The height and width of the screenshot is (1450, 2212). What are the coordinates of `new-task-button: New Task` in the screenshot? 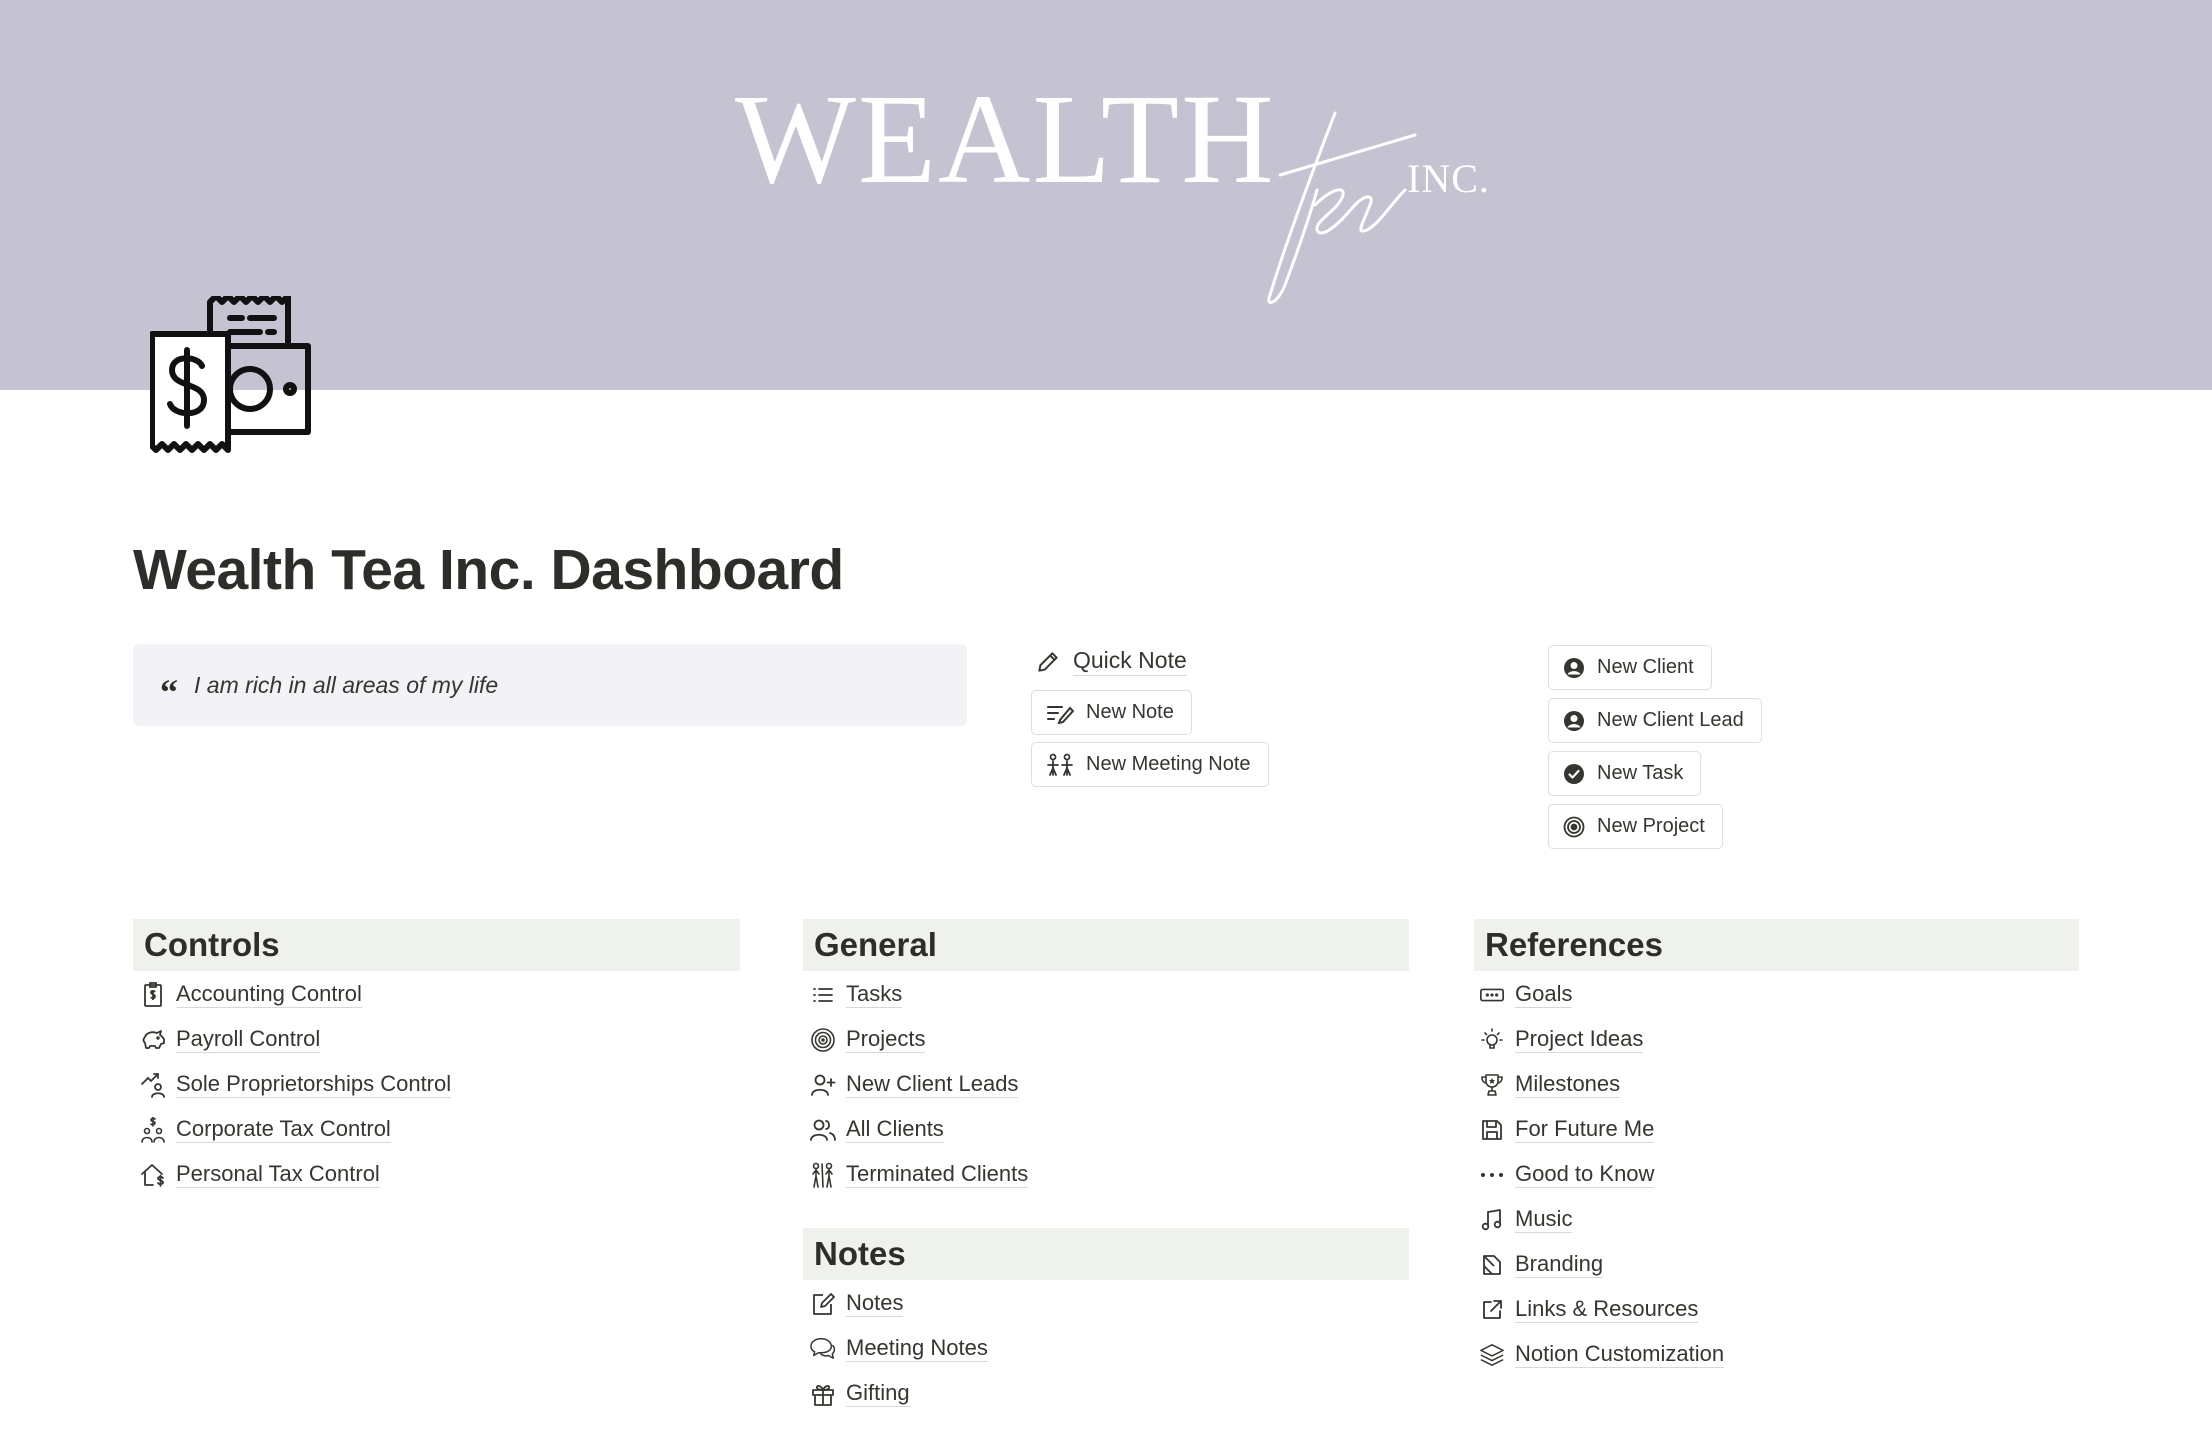 It's located at (1625, 773).